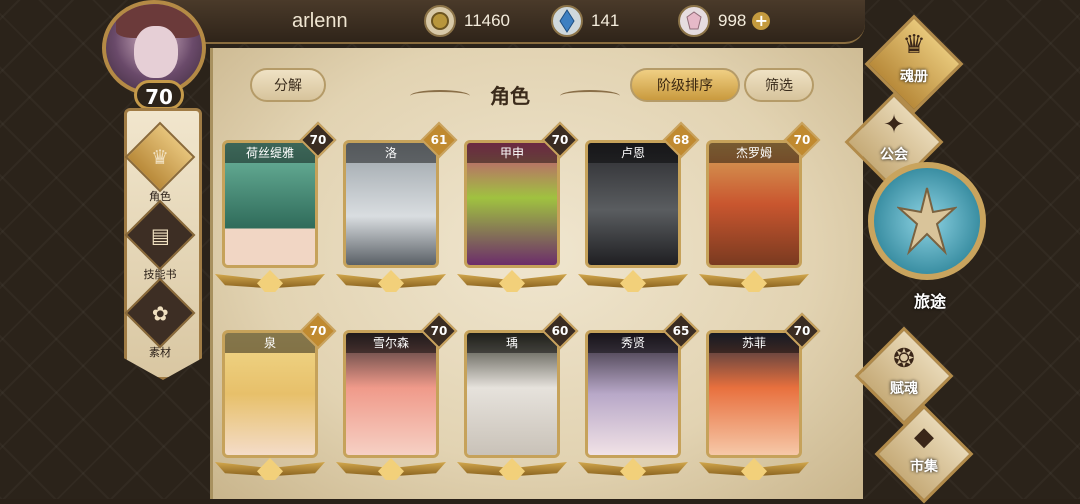 This screenshot has width=1080, height=504. I want to click on character-name: 卢恩, so click(633, 153).